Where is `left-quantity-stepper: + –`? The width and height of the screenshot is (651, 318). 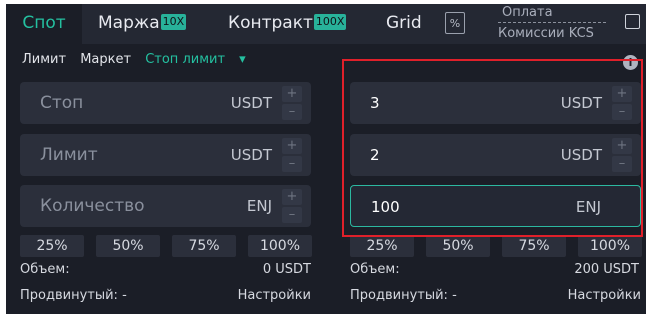 left-quantity-stepper: + – is located at coordinates (292, 206).